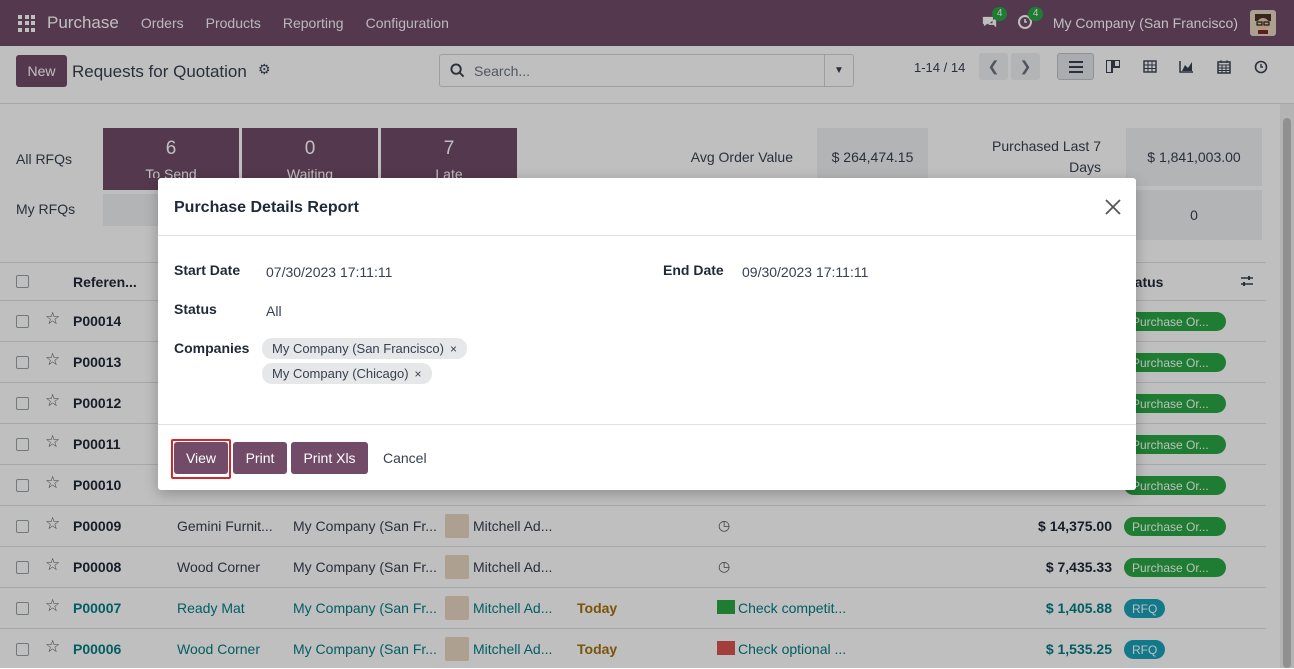 The width and height of the screenshot is (1294, 669). I want to click on start-date-field: 07/30/2023 17:11:11, so click(329, 272).